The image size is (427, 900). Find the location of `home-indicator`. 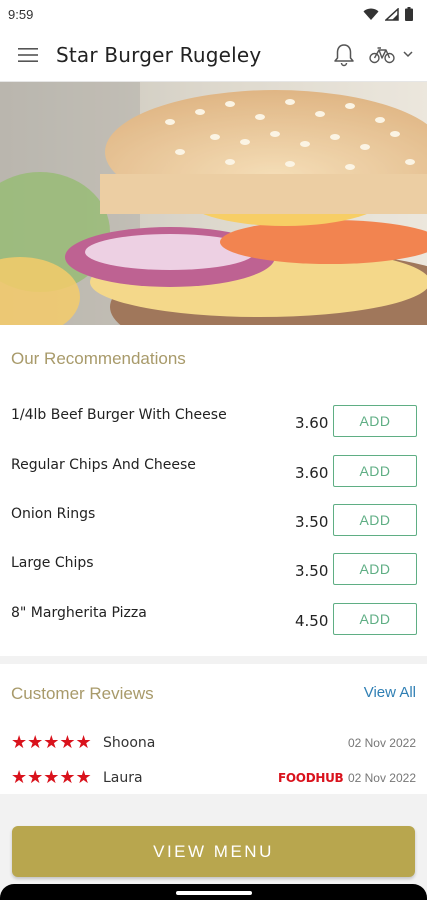

home-indicator is located at coordinates (214, 893).